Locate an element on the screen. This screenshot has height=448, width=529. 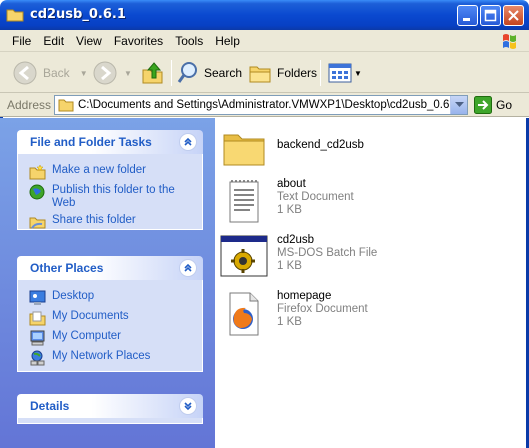
folders-icon is located at coordinates (260, 74).